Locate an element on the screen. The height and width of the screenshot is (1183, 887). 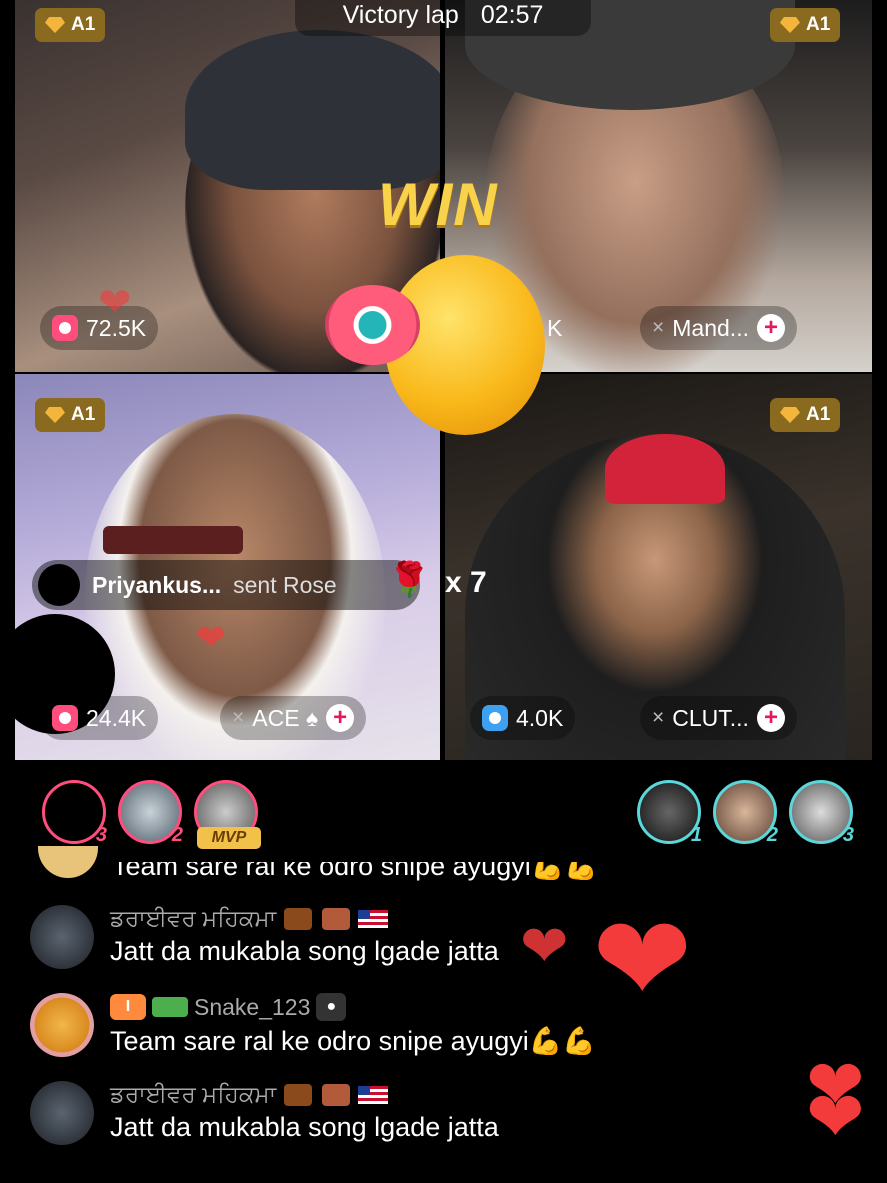
battle-timer: Victory lap 02:57 is located at coordinates (443, 18).